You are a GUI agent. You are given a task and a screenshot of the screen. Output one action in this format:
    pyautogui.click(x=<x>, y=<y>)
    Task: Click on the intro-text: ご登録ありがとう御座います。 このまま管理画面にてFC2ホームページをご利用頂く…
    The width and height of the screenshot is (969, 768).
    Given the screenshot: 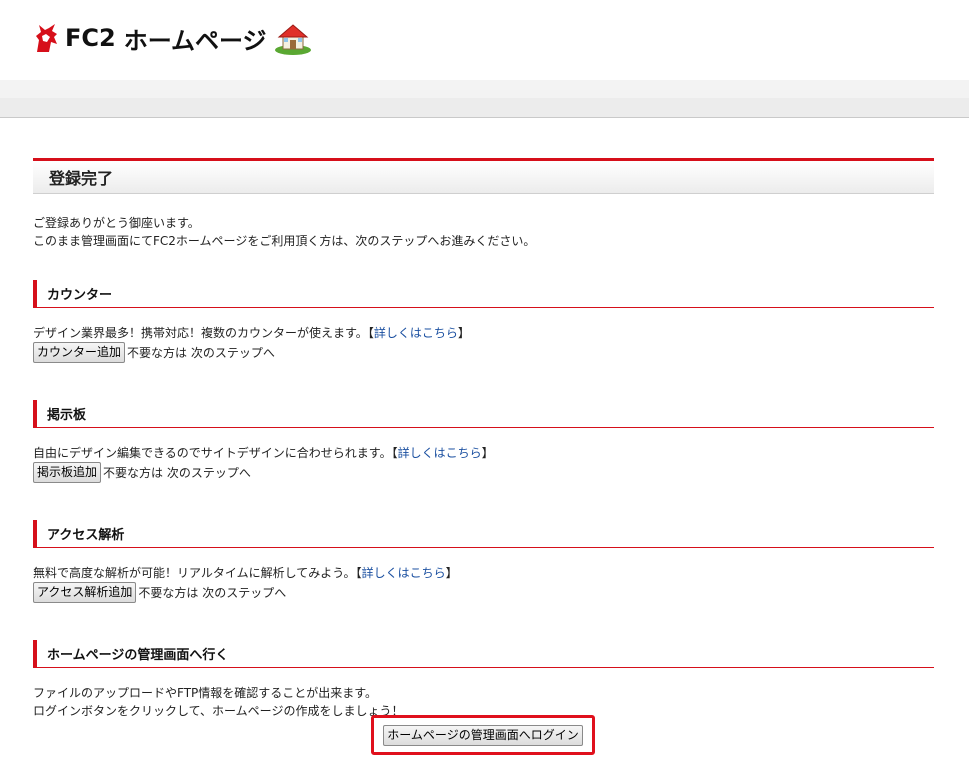 What is the action you would take?
    pyautogui.click(x=483, y=232)
    